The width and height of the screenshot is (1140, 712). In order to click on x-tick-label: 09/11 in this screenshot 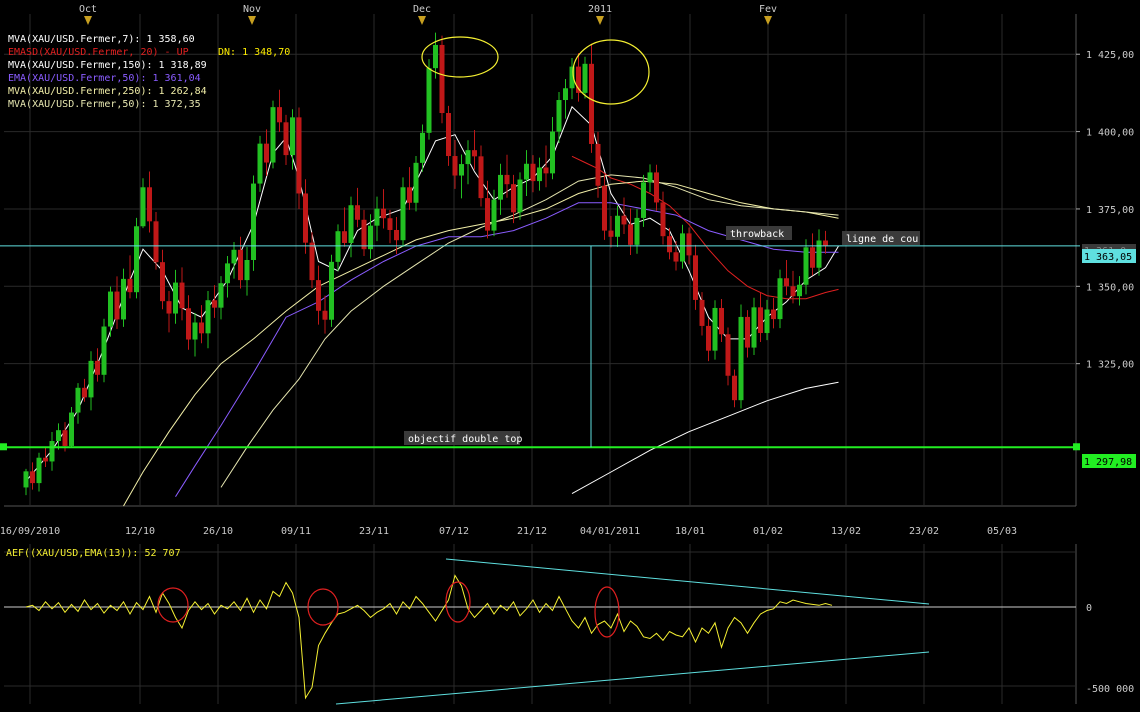, I will do `click(296, 531)`.